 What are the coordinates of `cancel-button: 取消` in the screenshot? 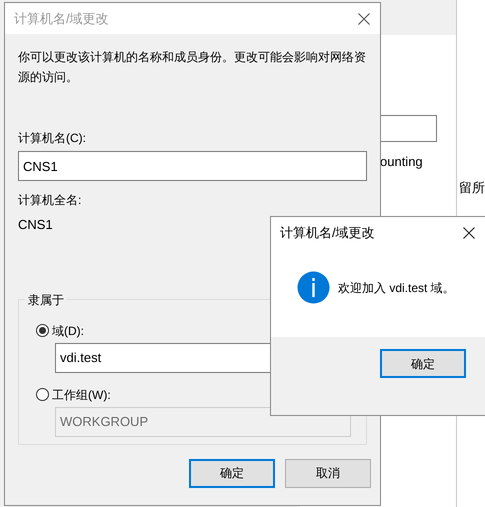 It's located at (328, 473).